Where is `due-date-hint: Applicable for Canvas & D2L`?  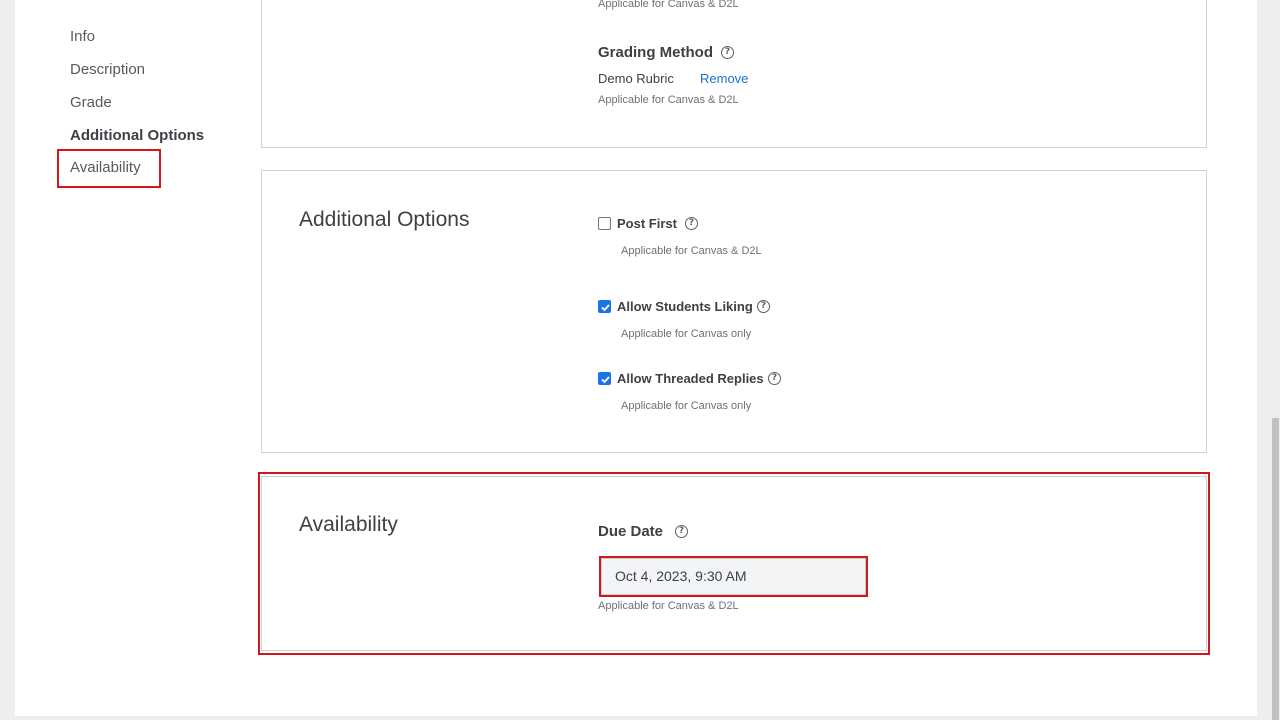
due-date-hint: Applicable for Canvas & D2L is located at coordinates (668, 606).